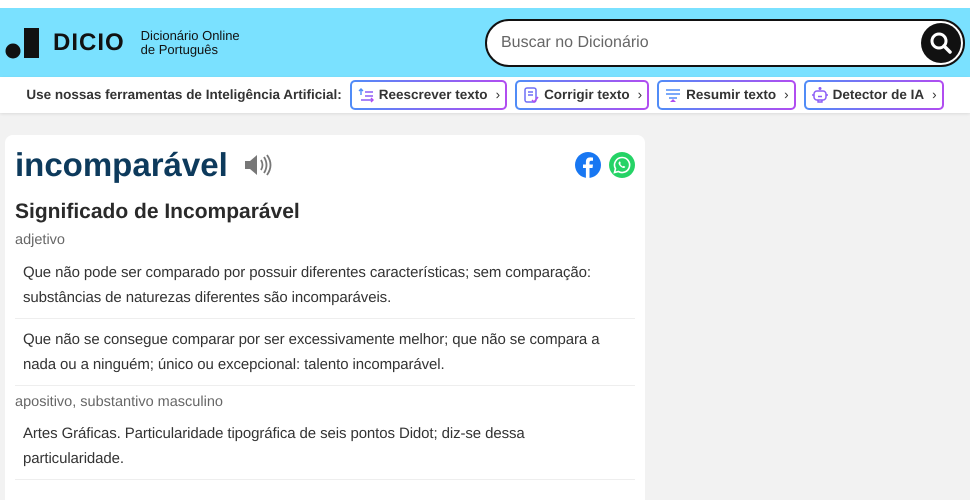  What do you see at coordinates (325, 352) in the screenshot?
I see `definition-text: Que não se consegue comparar por ser excessivamente melhor; que não se compara a nada ou a ninguém; único ou excepcional: talento incomparável.` at bounding box center [325, 352].